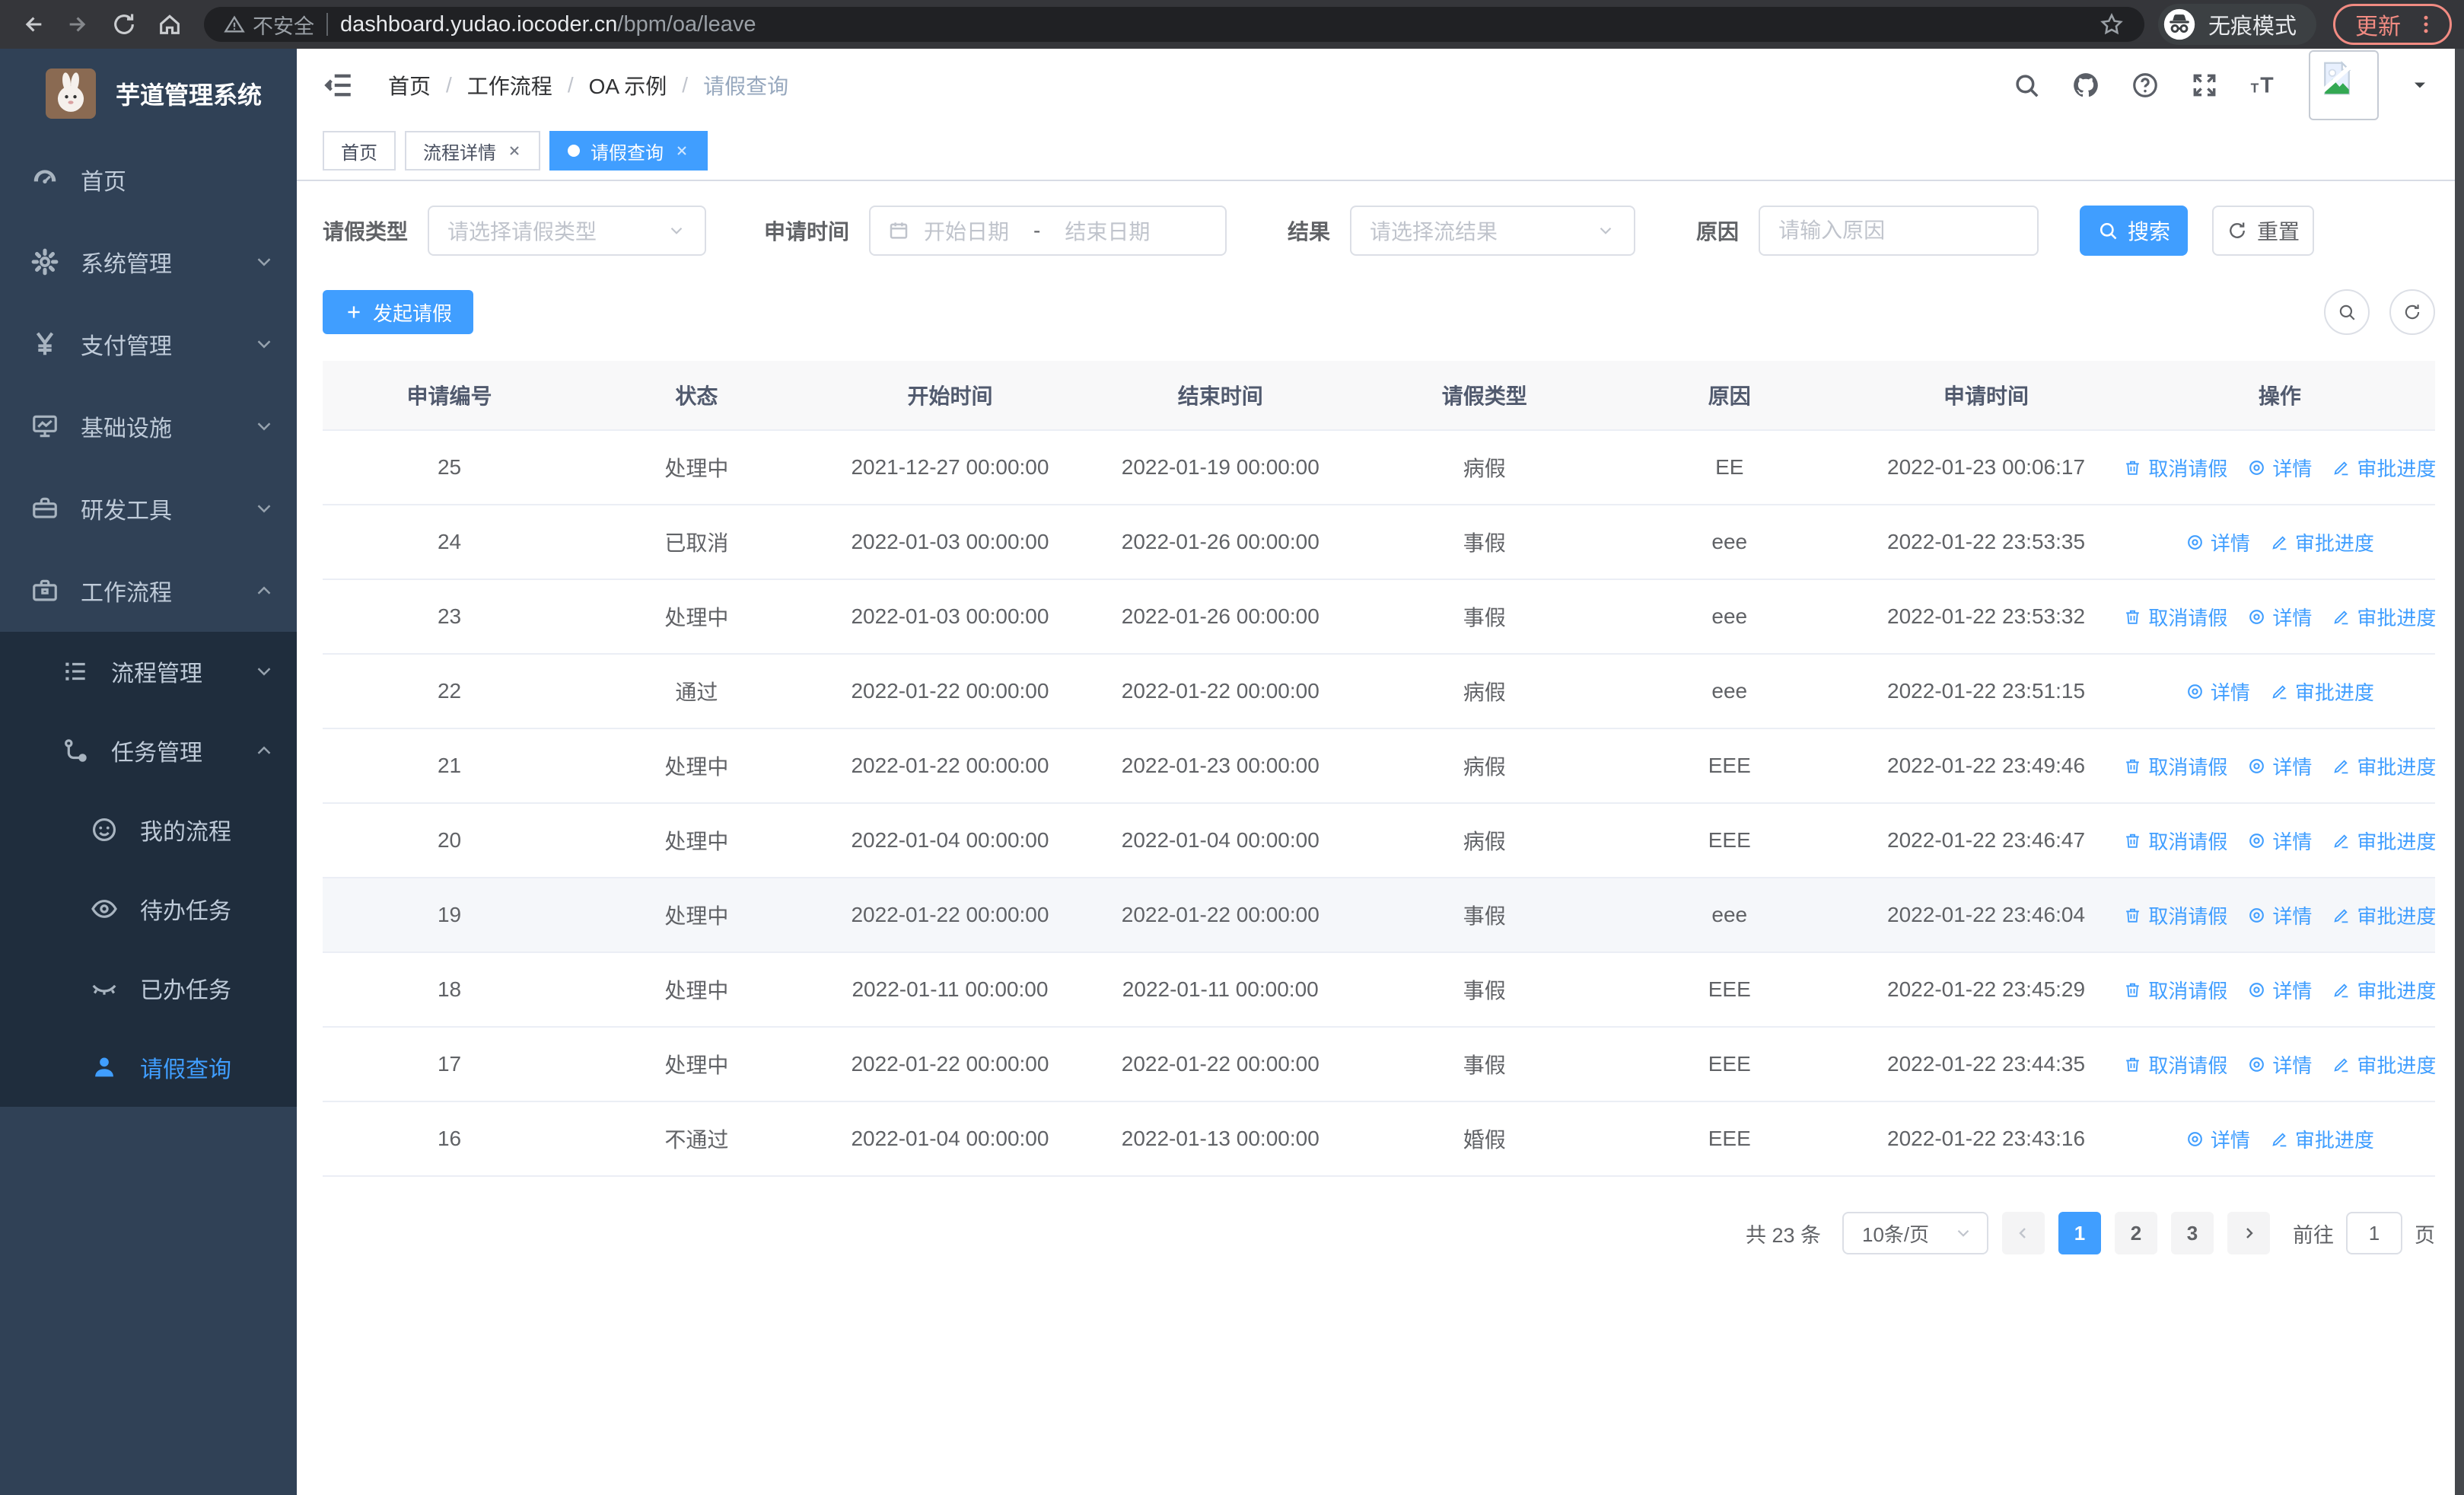 The image size is (2464, 1495). What do you see at coordinates (269, 25) in the screenshot?
I see `not-secure-badge: 不安全` at bounding box center [269, 25].